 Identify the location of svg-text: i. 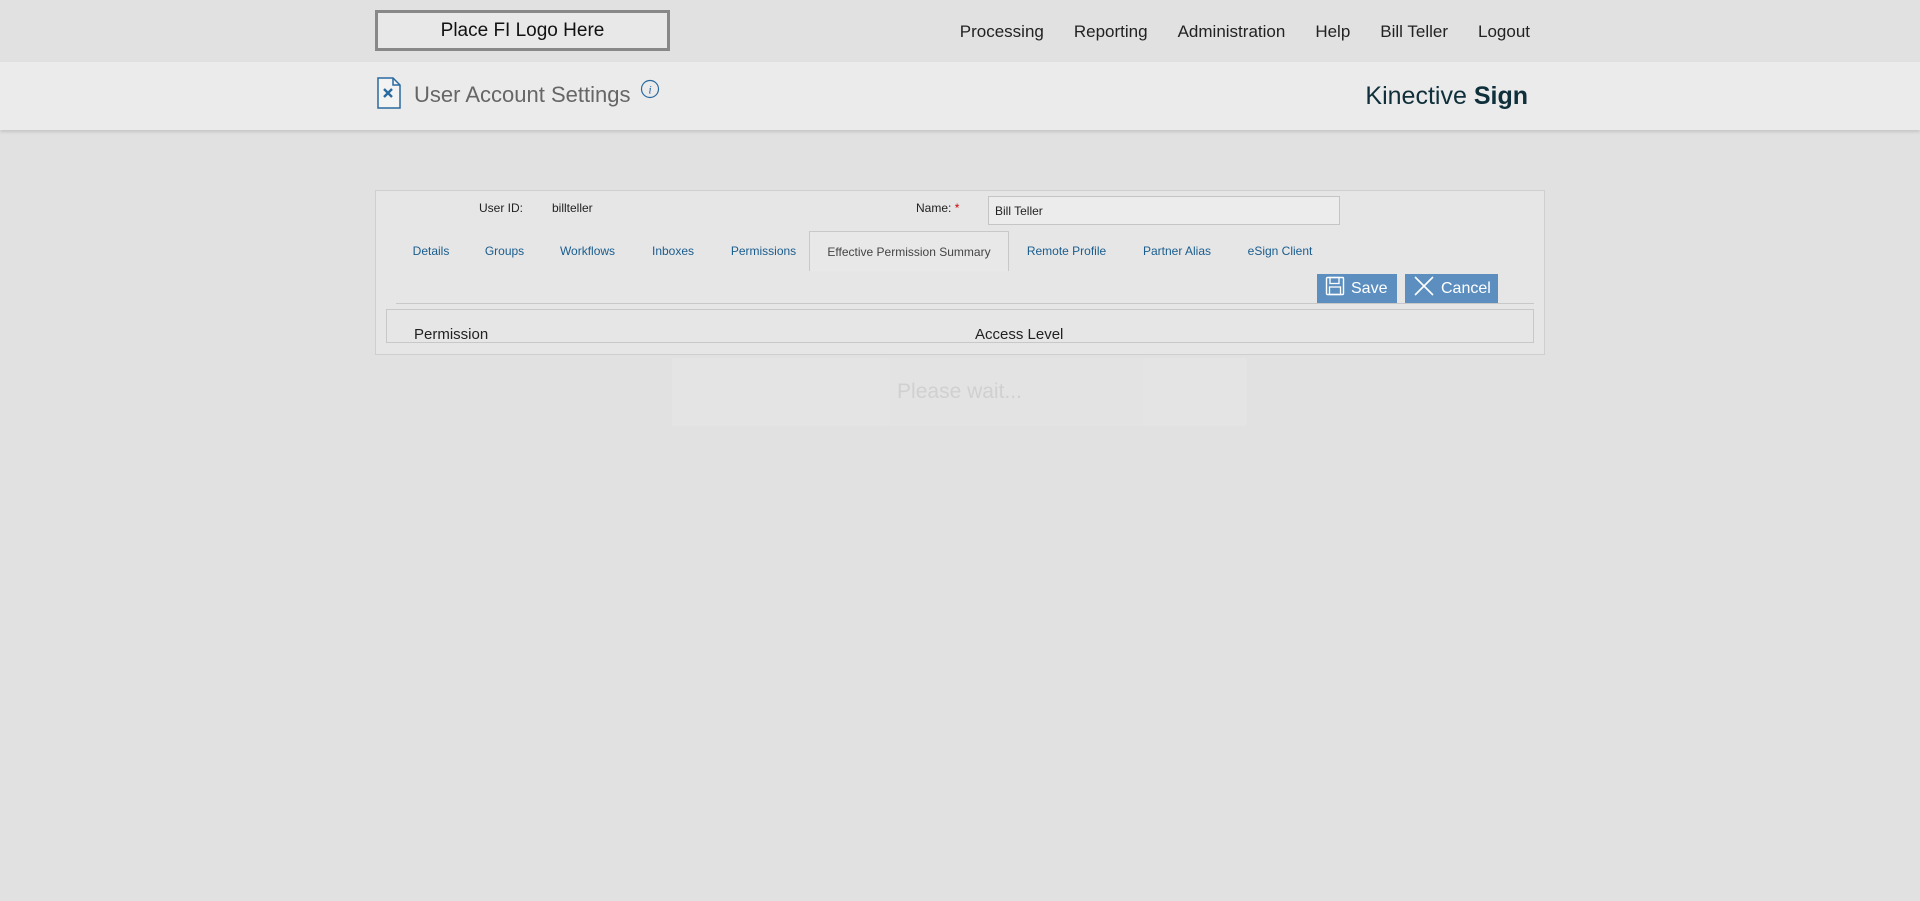
(649, 90).